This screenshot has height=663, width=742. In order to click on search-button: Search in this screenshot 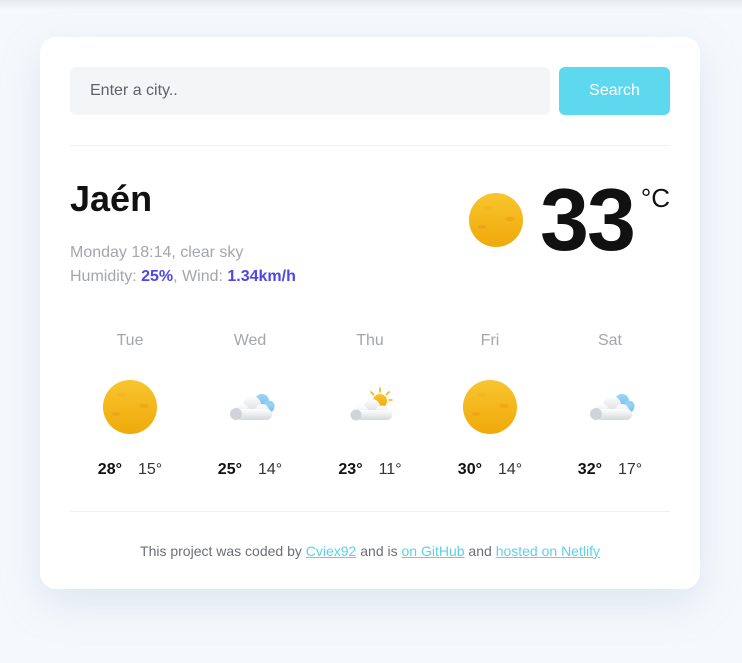, I will do `click(614, 91)`.